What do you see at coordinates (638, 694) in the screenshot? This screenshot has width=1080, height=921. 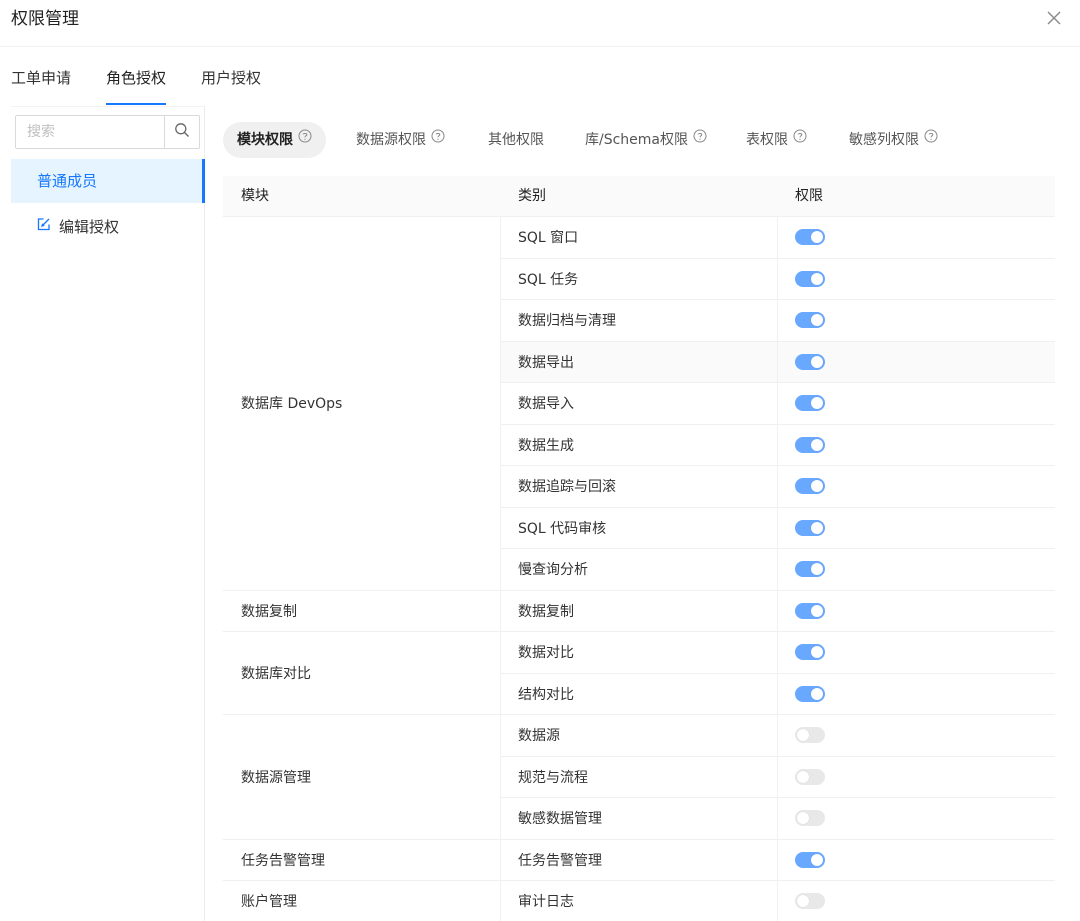 I see `table-cell-category: 结构对比` at bounding box center [638, 694].